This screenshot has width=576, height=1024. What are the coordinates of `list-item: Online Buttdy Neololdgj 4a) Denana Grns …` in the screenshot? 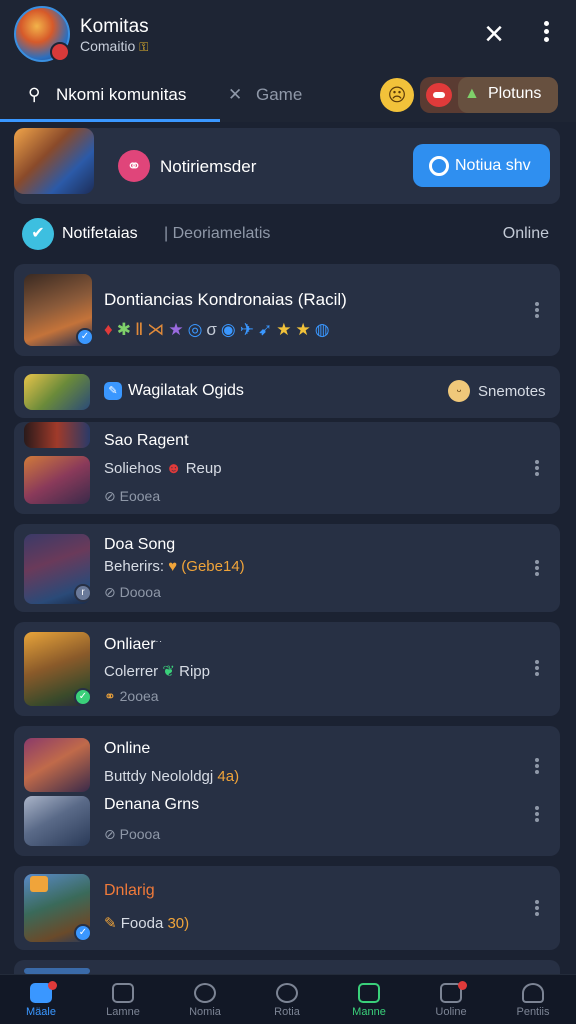 It's located at (287, 791).